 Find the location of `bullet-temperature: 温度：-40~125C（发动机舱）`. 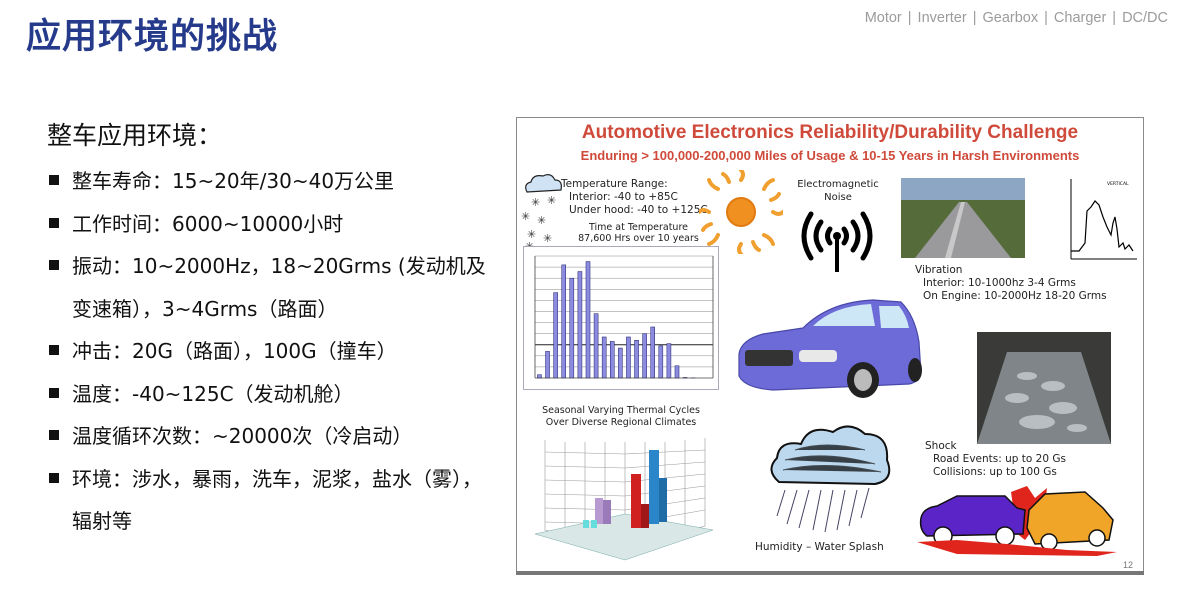

bullet-temperature: 温度：-40~125C（发动机舱） is located at coordinates (267, 394).